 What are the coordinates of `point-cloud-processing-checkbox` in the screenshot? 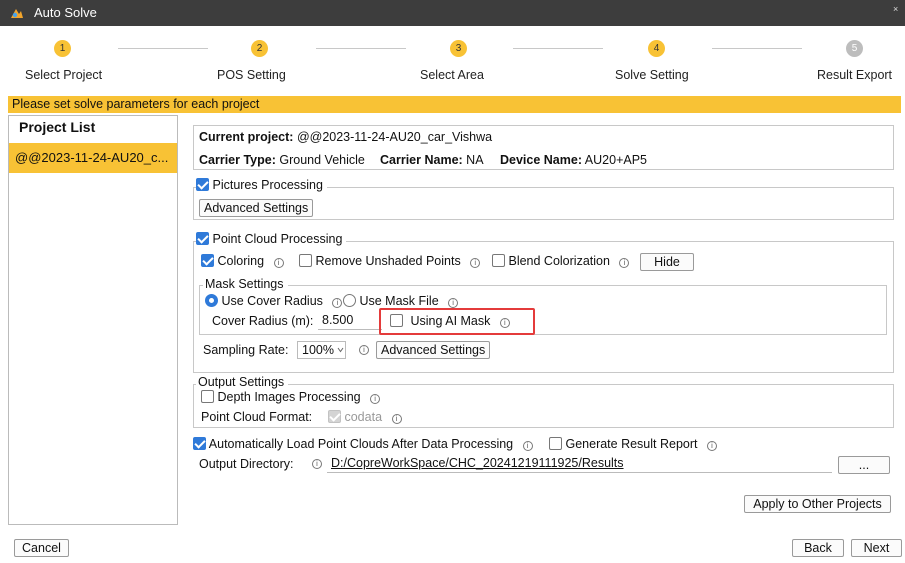 It's located at (202, 238).